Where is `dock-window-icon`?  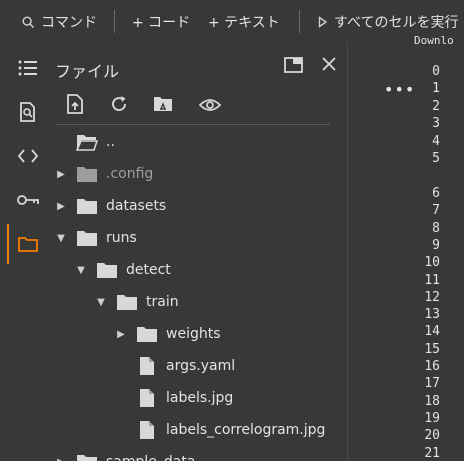
dock-window-icon is located at coordinates (293, 65).